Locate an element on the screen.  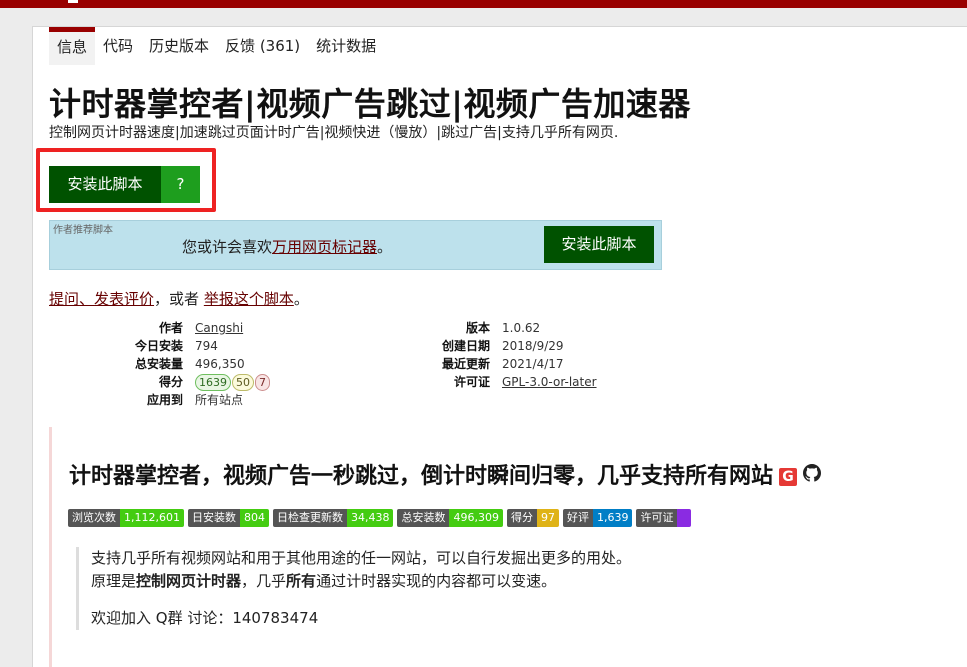
line2-part-c: ，几乎 is located at coordinates (264, 581).